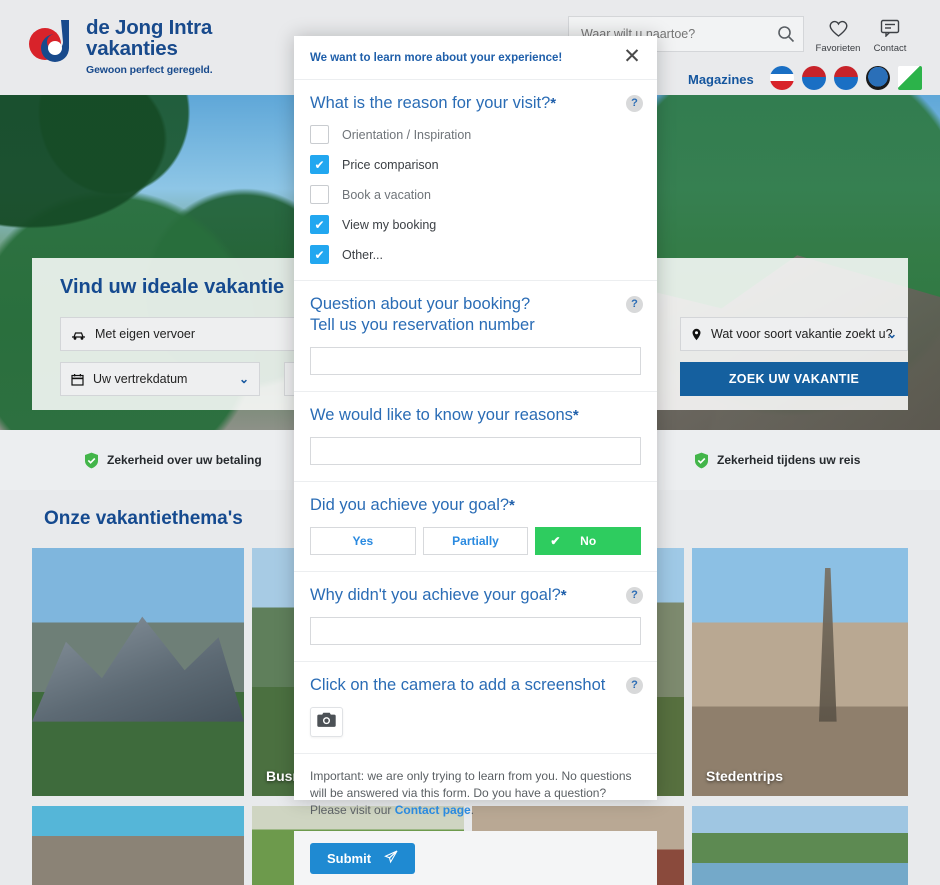 This screenshot has height=885, width=940. Describe the element at coordinates (475, 631) in the screenshot. I see `why-not-input` at that location.